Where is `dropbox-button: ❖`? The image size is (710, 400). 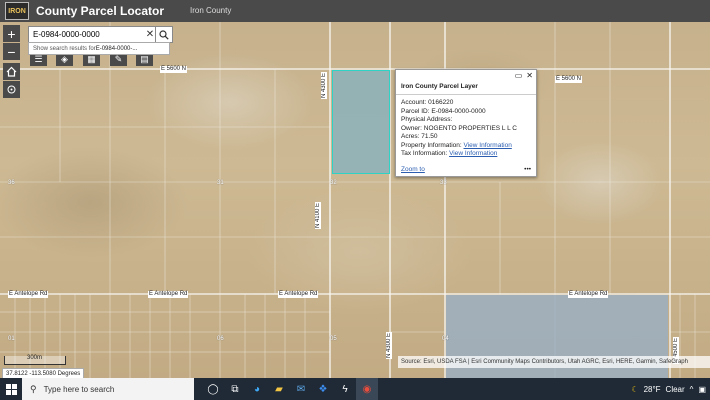
dropbox-button: ❖ is located at coordinates (323, 389).